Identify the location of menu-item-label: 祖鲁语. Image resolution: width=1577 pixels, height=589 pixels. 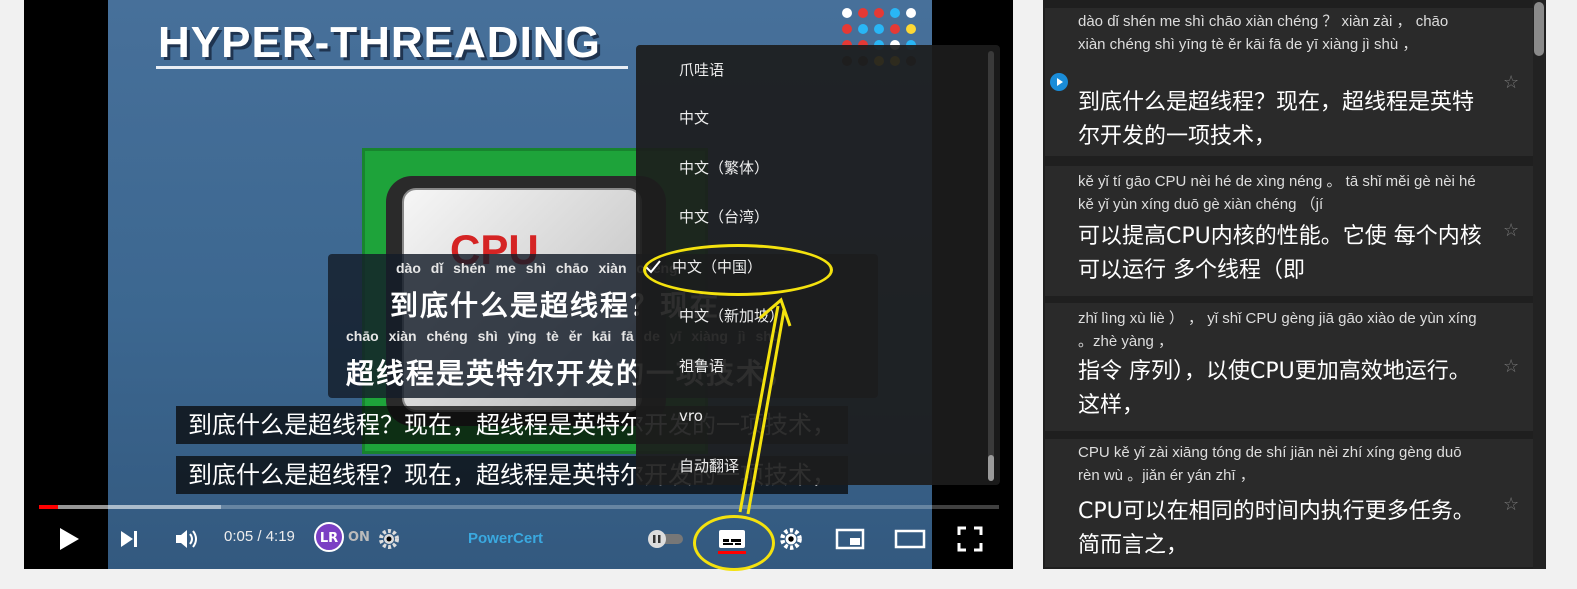
(702, 366).